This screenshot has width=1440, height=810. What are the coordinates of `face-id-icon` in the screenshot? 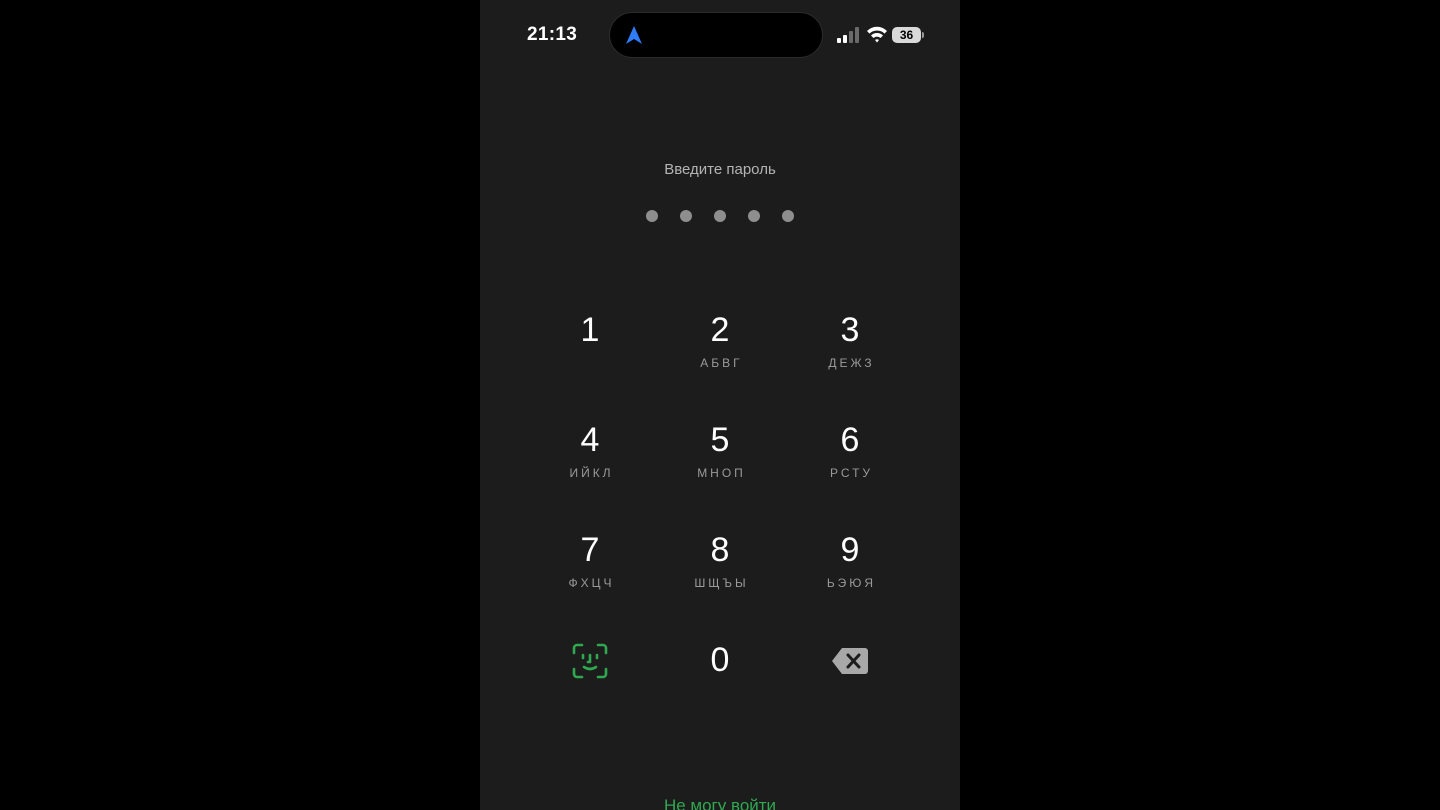 It's located at (590, 661).